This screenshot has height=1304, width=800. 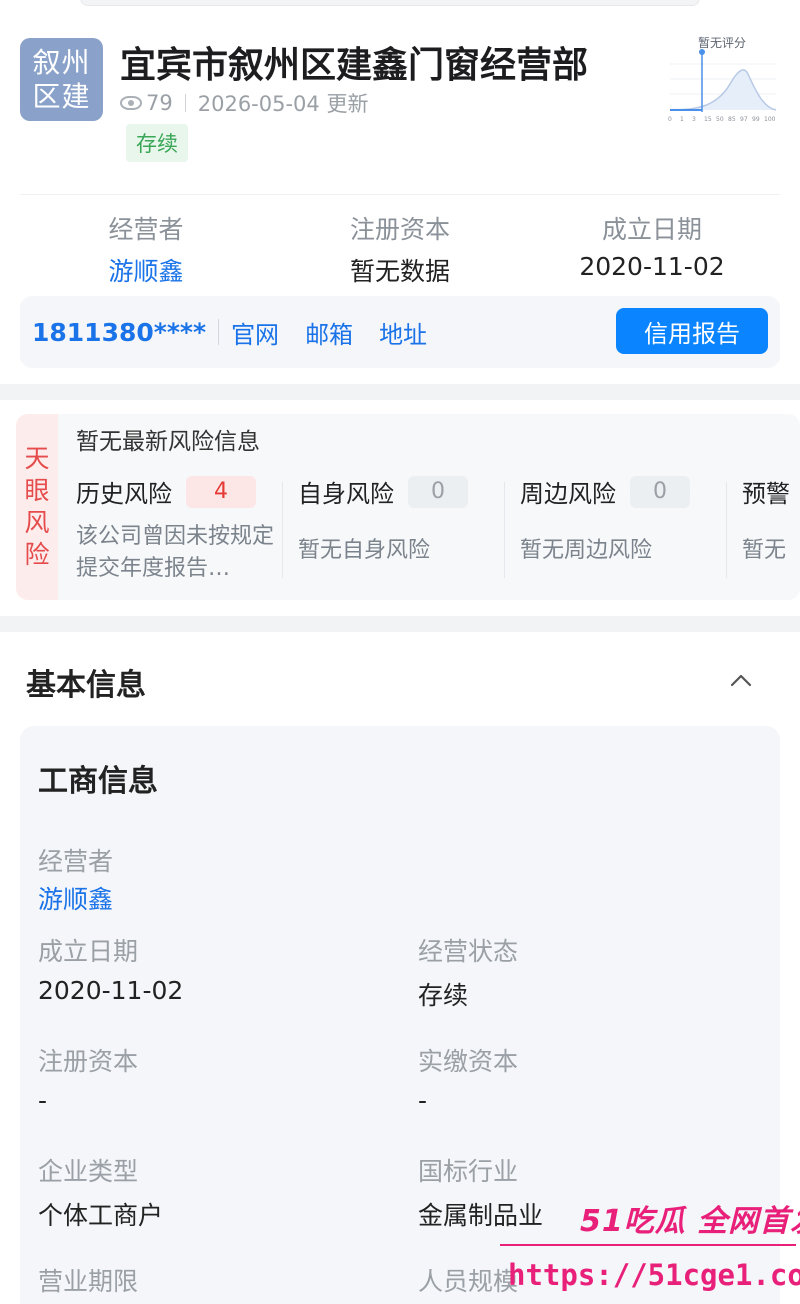 What do you see at coordinates (468, 951) in the screenshot?
I see `field-label: 经营状态` at bounding box center [468, 951].